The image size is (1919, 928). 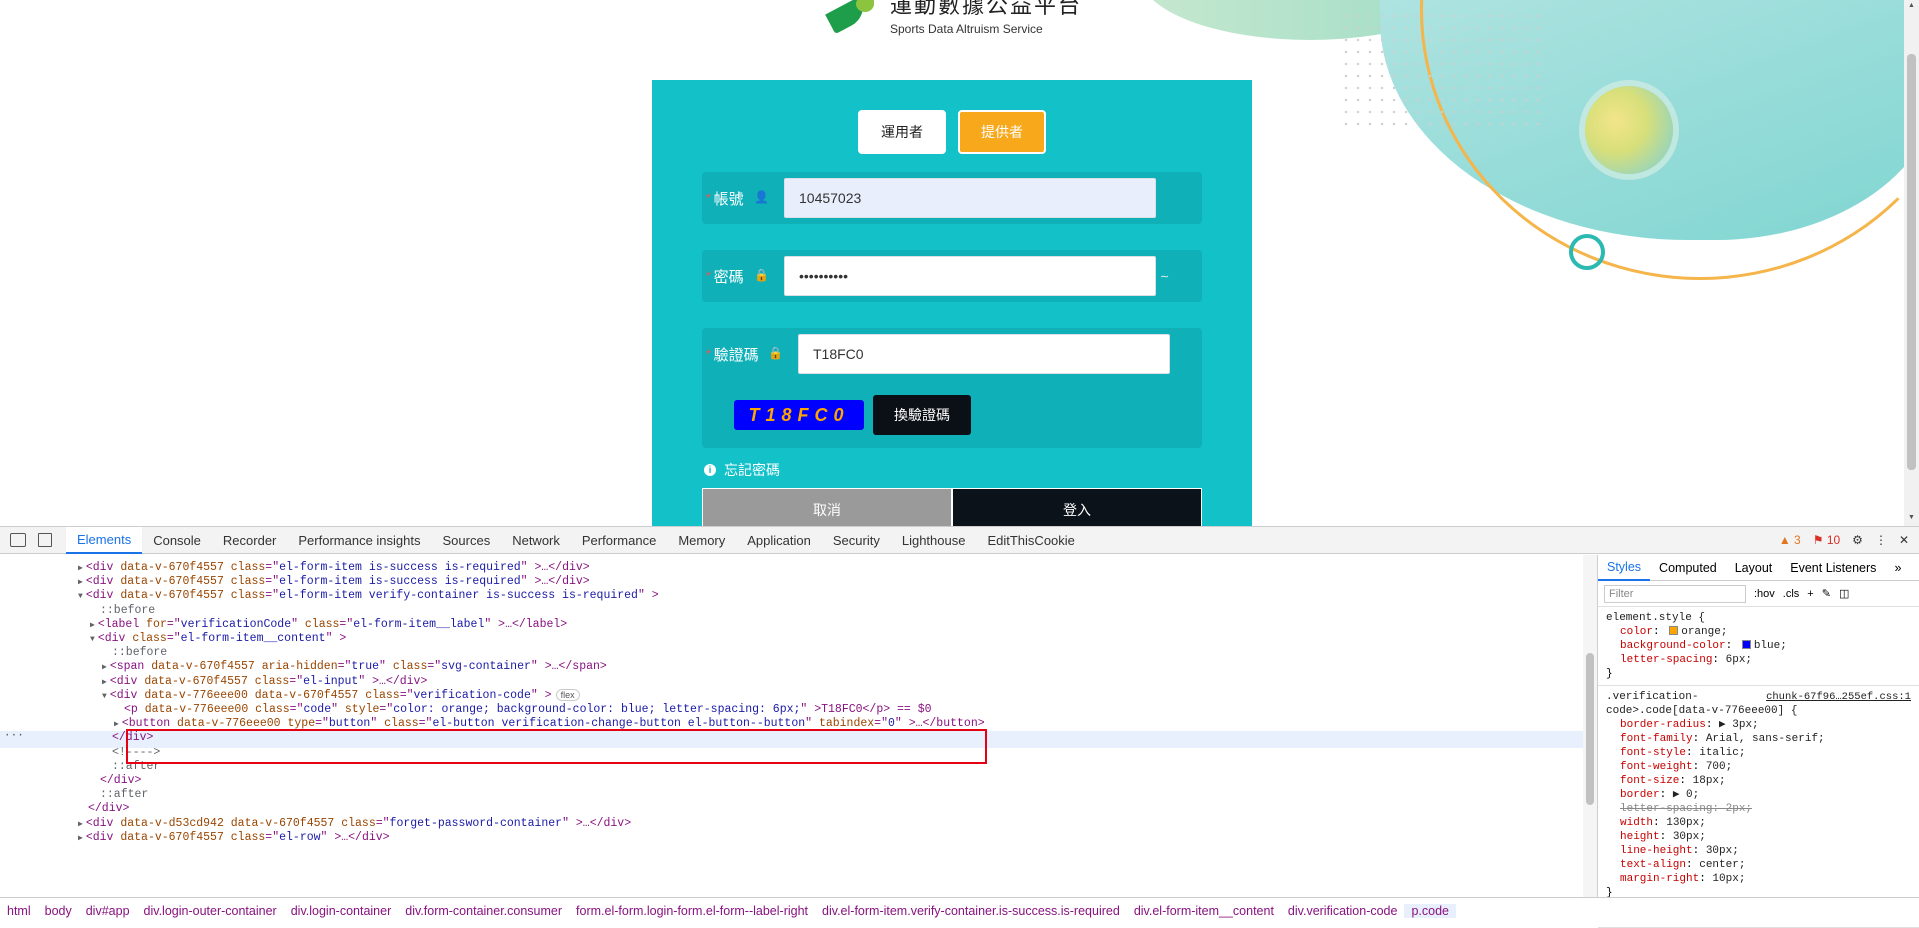 What do you see at coordinates (1897, 568) in the screenshot?
I see `styles-tab: »` at bounding box center [1897, 568].